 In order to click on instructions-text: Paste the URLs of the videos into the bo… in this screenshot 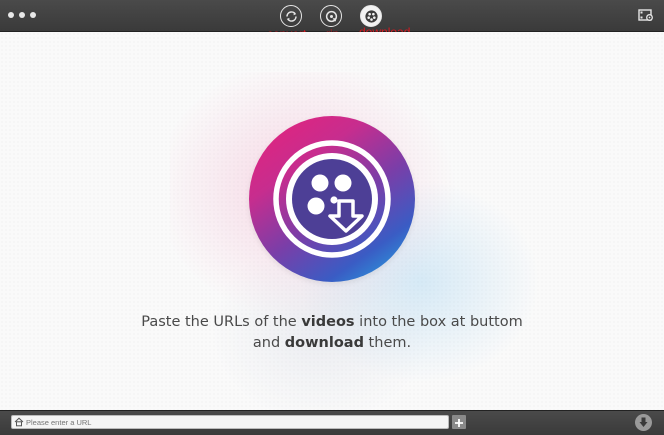, I will do `click(332, 333)`.